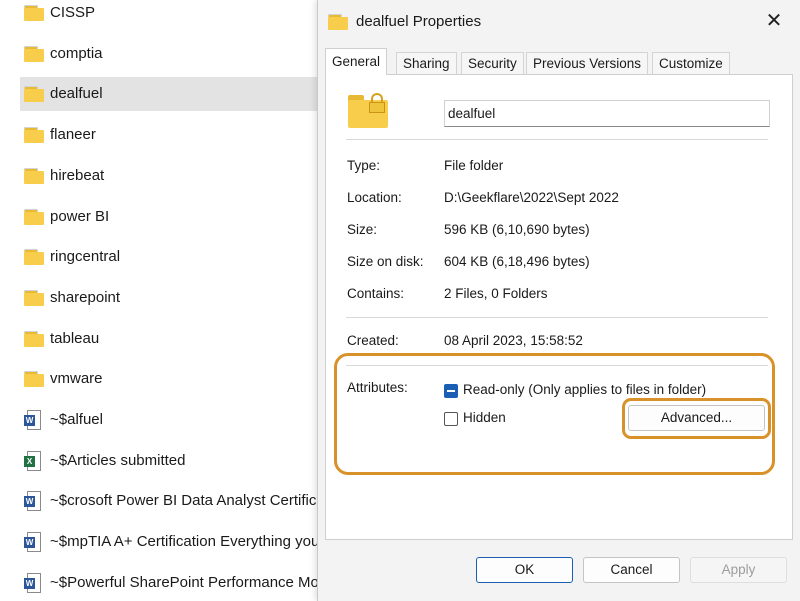 Image resolution: width=800 pixels, height=601 pixels. What do you see at coordinates (73, 12) in the screenshot?
I see `list-item-label: CISSP` at bounding box center [73, 12].